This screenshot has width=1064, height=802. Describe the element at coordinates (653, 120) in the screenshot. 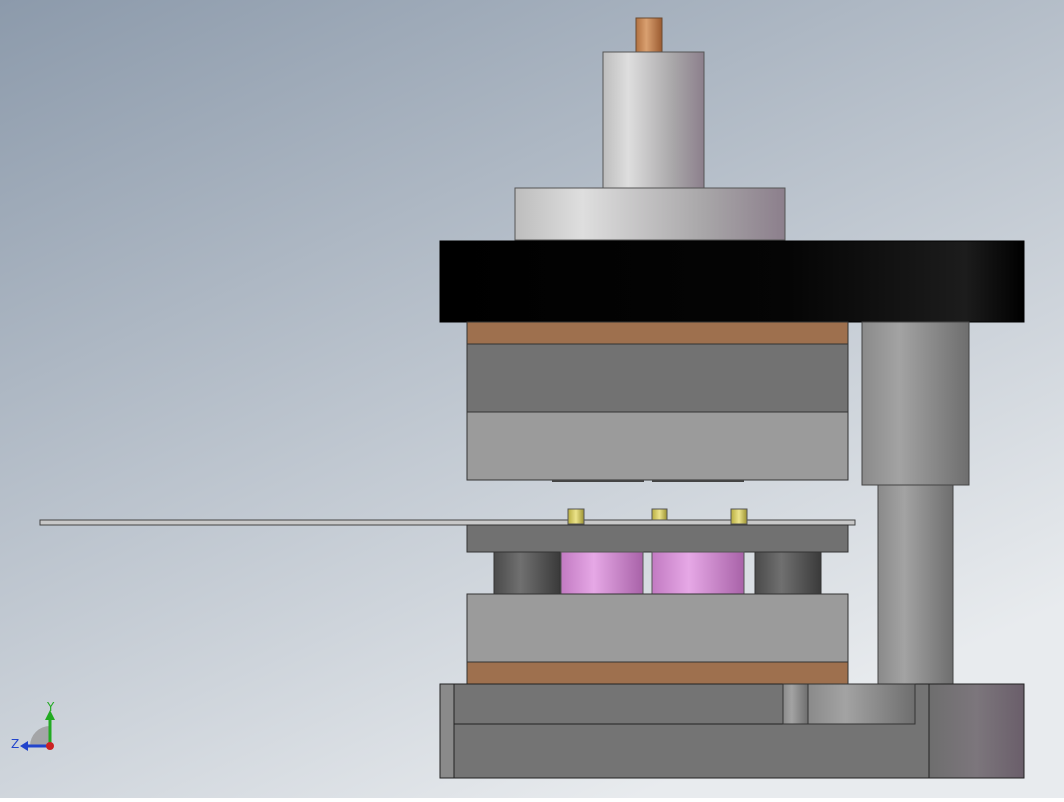

I see `shank-cylinder` at that location.